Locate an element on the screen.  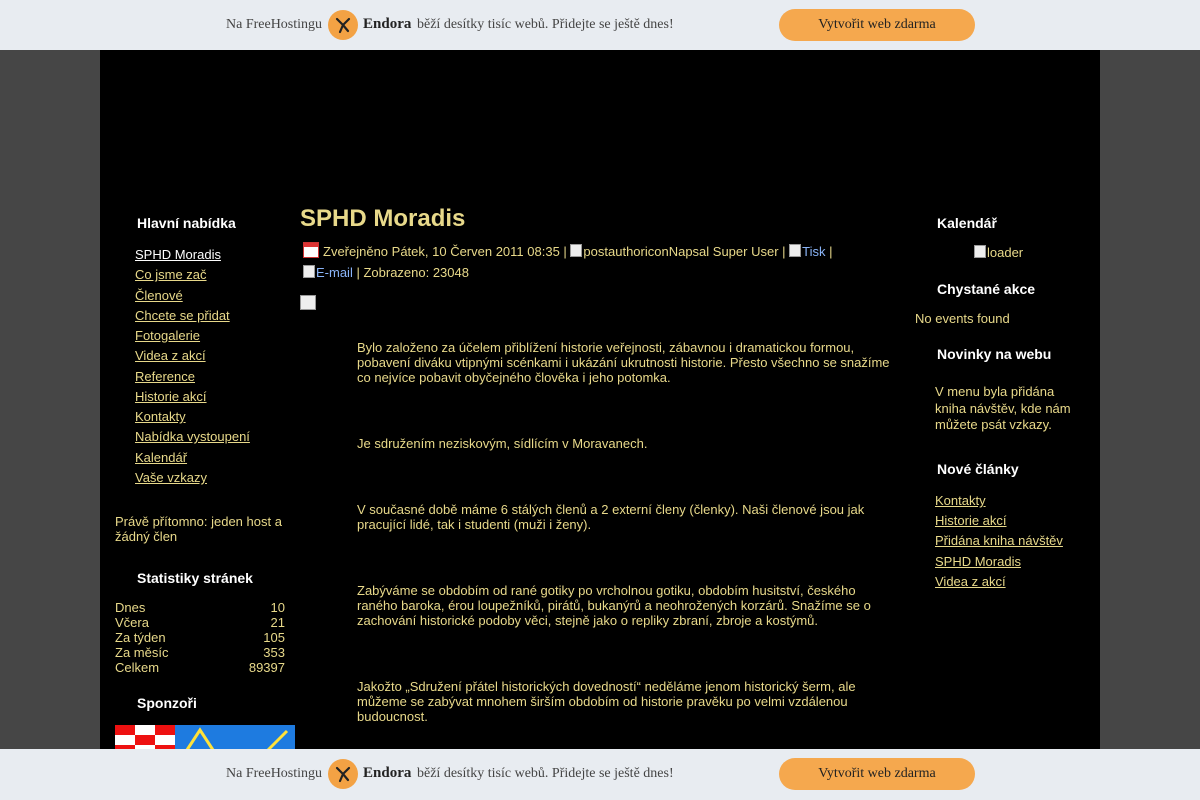
menu-item-fotogalerie: Fotogalerie is located at coordinates (167, 335).